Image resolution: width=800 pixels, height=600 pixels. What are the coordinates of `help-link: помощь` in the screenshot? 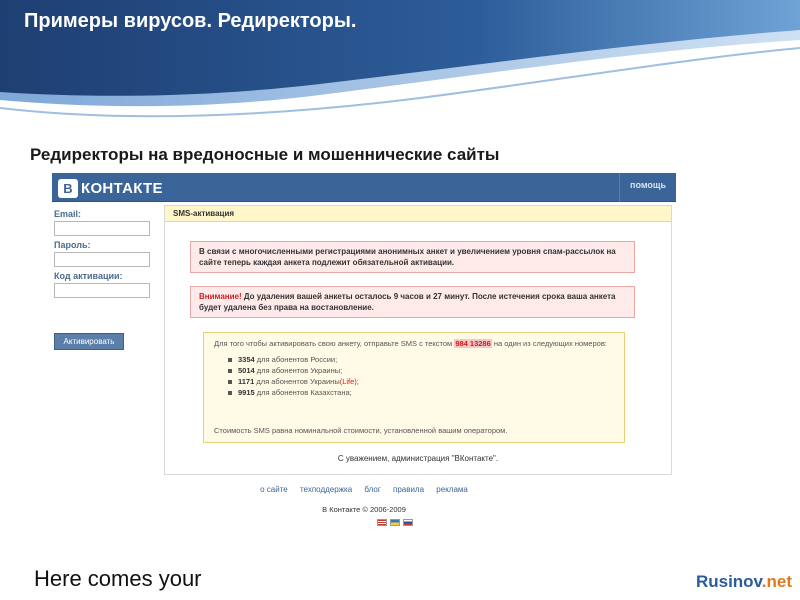 It's located at (648, 185).